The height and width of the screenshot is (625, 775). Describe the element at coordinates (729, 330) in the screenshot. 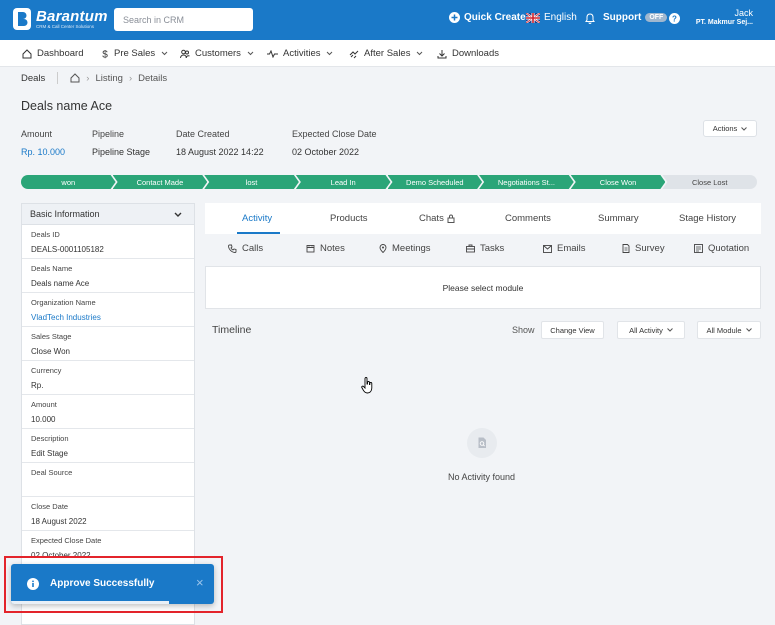

I see `all-module-dropdown: All Module` at that location.